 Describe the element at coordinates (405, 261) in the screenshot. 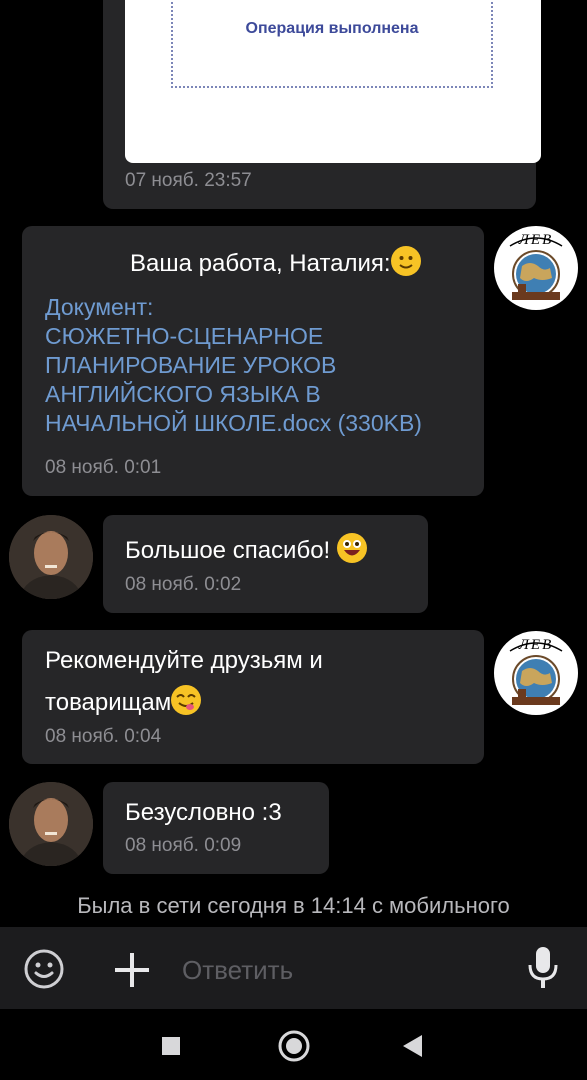

I see `slight-smile-emoji` at that location.